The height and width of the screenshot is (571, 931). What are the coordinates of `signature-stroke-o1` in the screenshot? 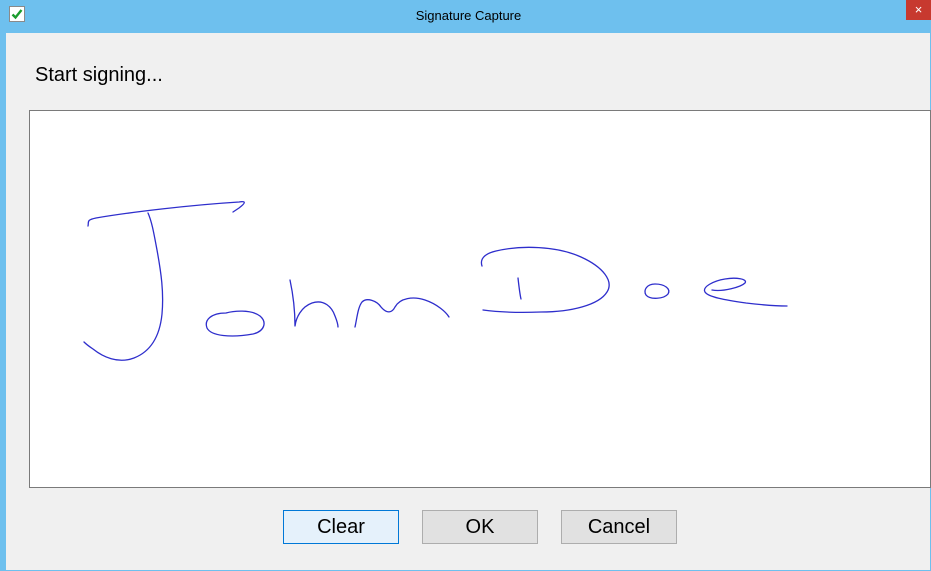 It's located at (235, 323).